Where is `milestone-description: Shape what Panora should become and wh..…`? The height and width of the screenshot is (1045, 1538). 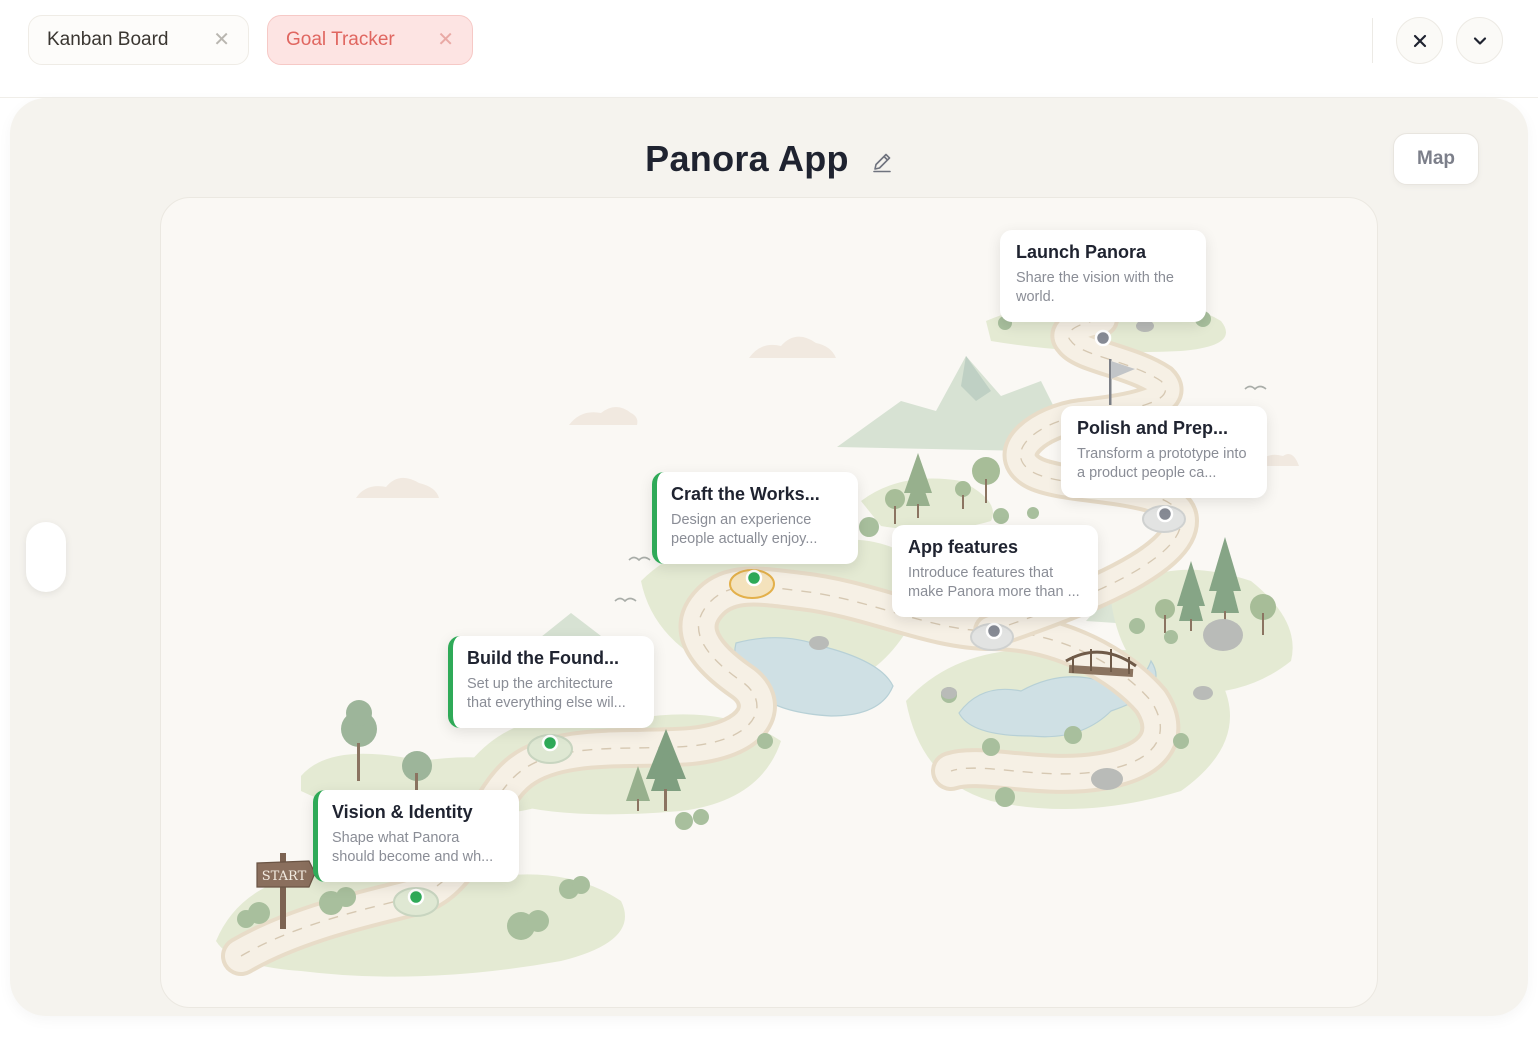 milestone-description: Shape what Panora should become and wh..… is located at coordinates (413, 847).